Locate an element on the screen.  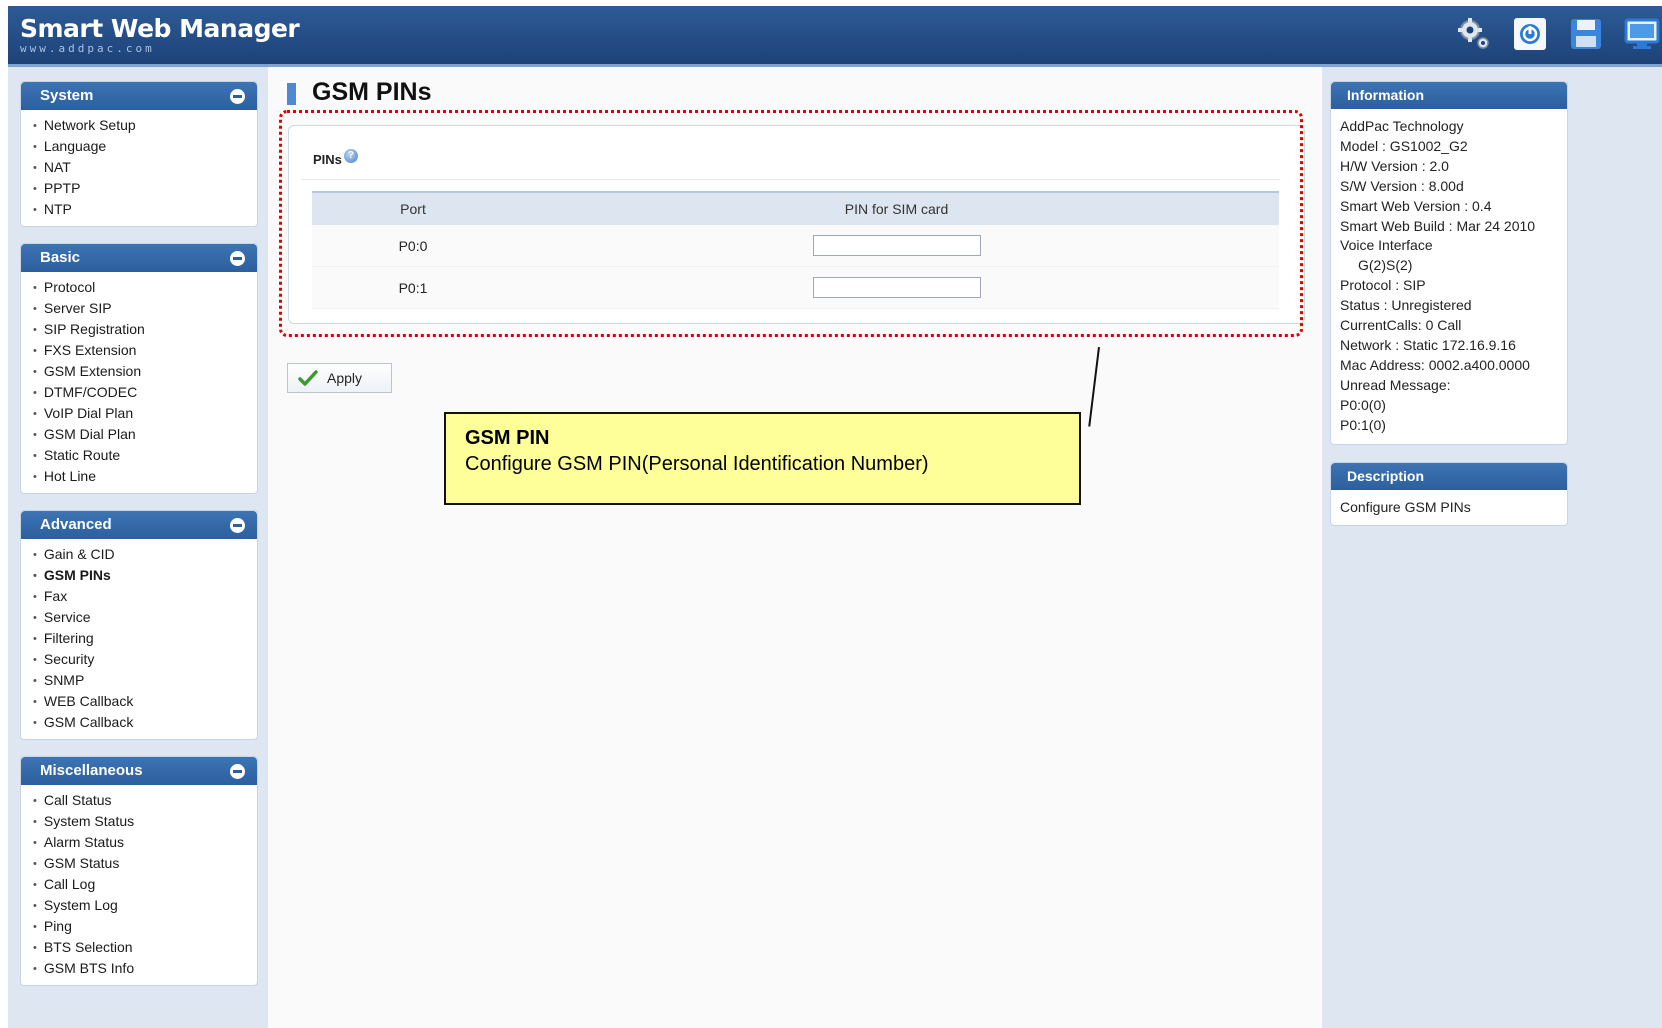
menu-item: NAT is located at coordinates (139, 167).